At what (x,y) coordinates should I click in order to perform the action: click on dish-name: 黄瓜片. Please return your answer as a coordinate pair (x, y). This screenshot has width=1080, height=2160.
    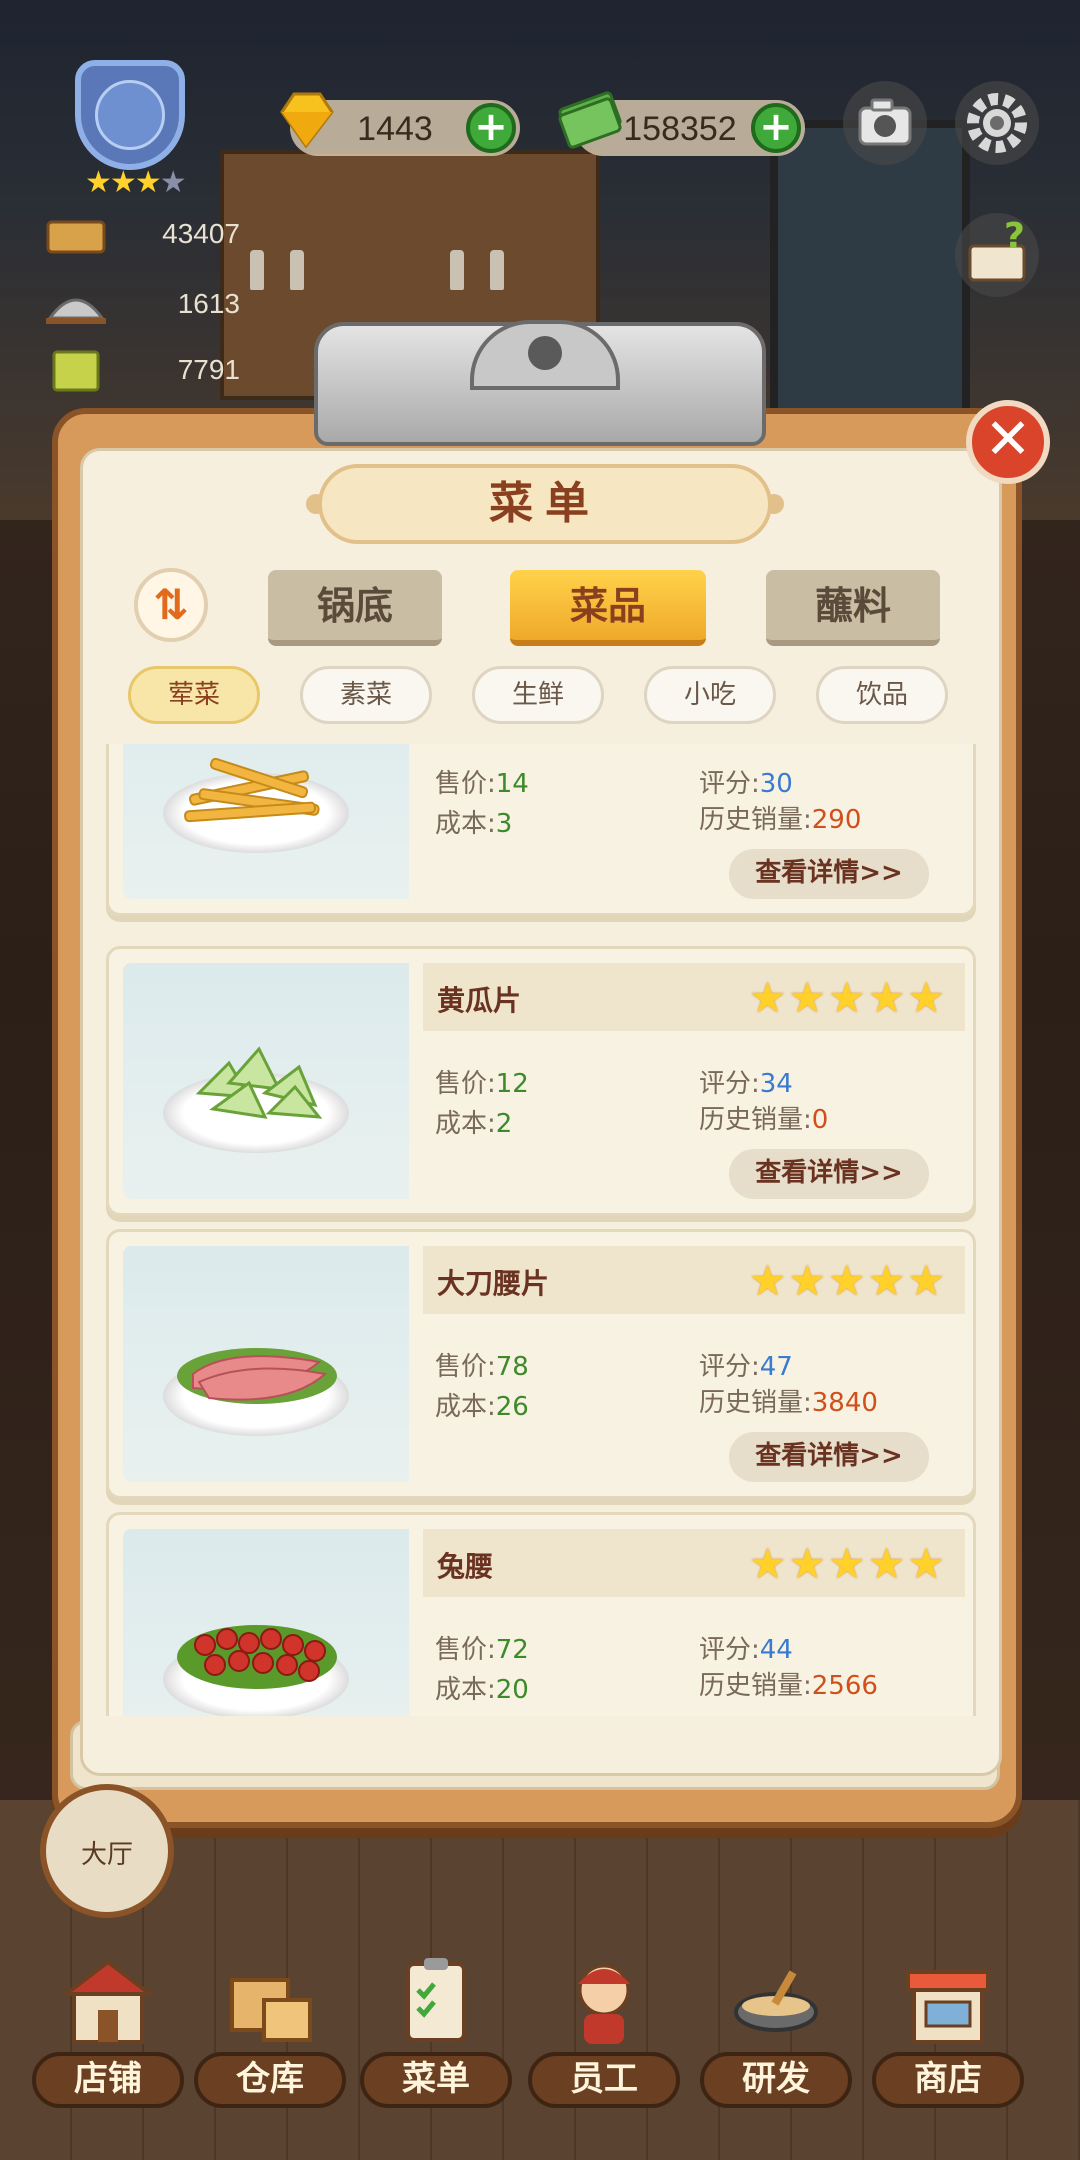
    Looking at the image, I should click on (479, 1000).